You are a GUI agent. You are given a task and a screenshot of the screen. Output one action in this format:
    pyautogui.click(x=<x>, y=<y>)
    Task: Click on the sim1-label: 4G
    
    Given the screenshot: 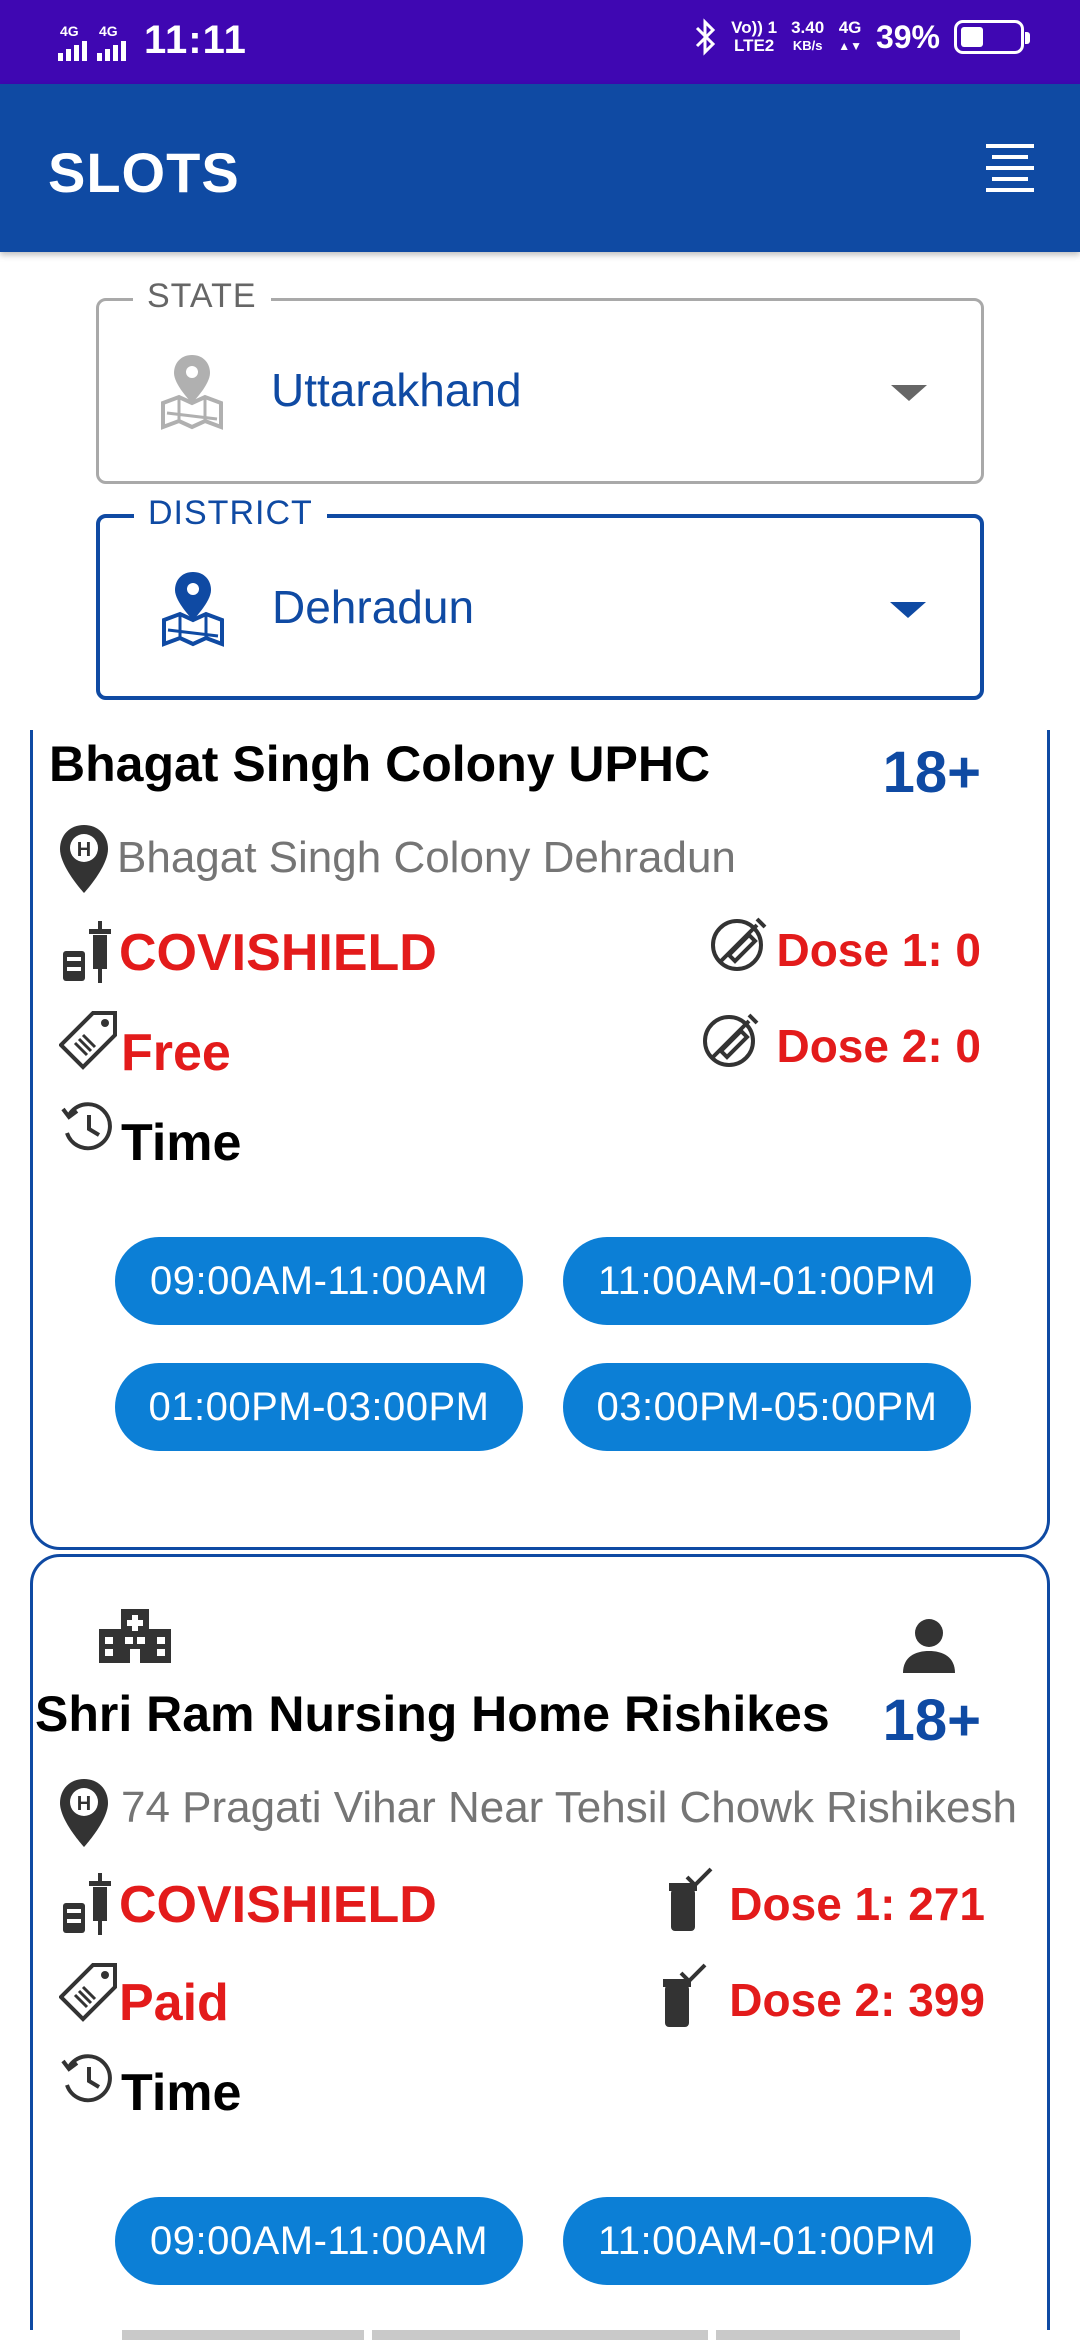 What is the action you would take?
    pyautogui.click(x=69, y=30)
    